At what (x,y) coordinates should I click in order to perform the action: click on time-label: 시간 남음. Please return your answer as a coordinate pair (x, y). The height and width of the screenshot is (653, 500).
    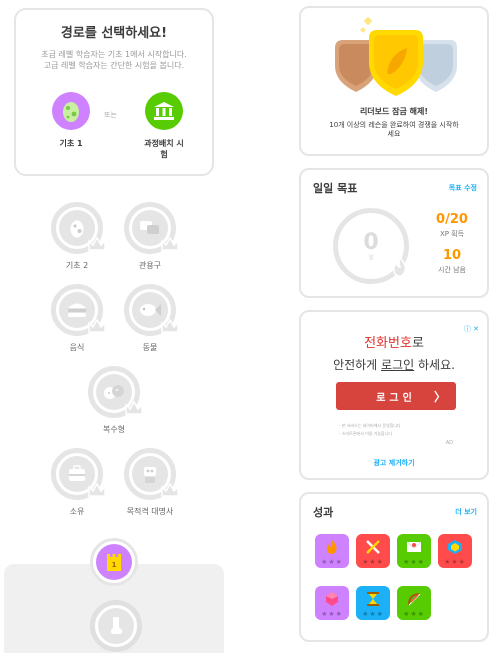
    Looking at the image, I should click on (452, 270).